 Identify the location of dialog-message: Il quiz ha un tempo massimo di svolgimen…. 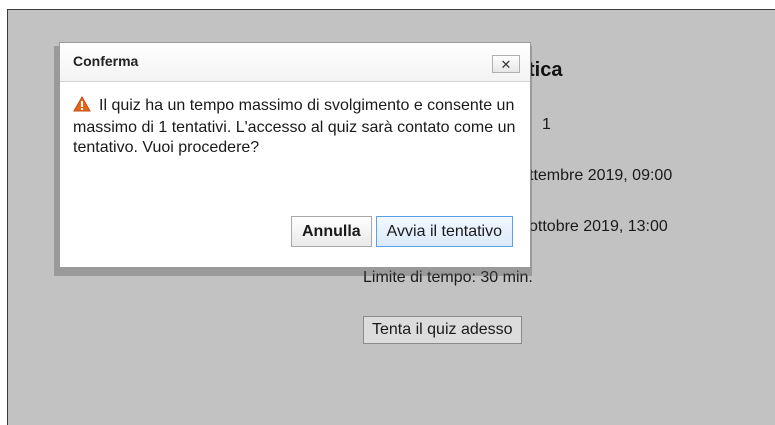
(294, 126).